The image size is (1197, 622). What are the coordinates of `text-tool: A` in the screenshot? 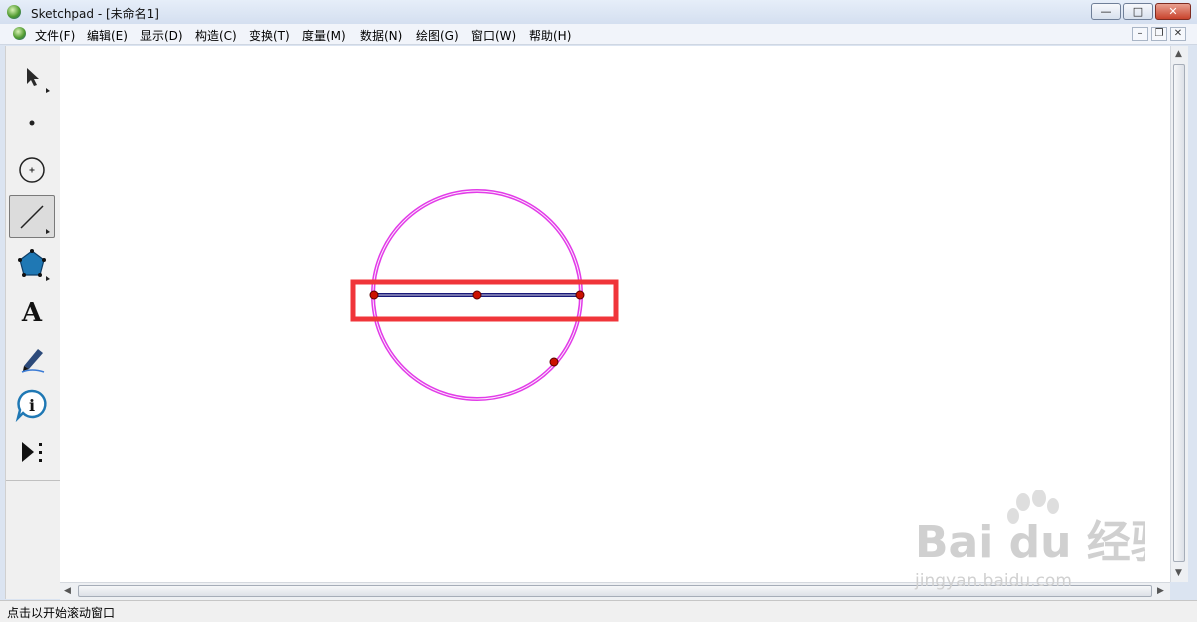 It's located at (32, 310).